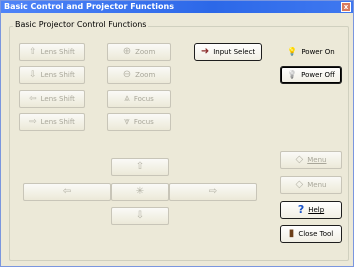 Image resolution: width=354 pixels, height=267 pixels. I want to click on menu-up-button: ◇ Menu, so click(311, 160).